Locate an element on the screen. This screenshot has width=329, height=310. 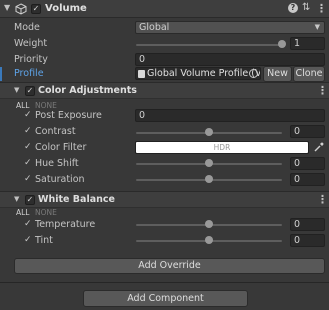
profile-label: Profile is located at coordinates (29, 73).